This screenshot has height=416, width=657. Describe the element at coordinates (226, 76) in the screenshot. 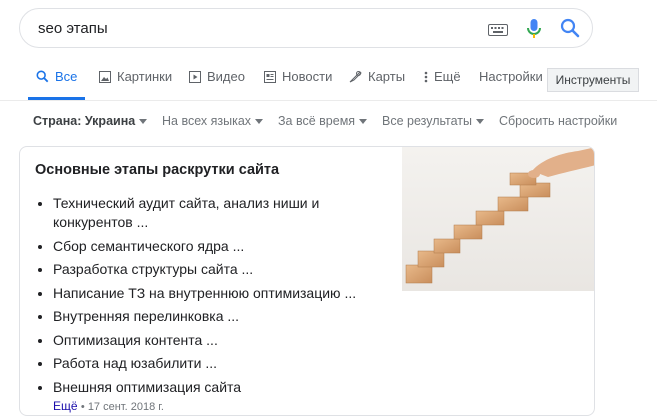

I see `tab-label: Видео` at that location.